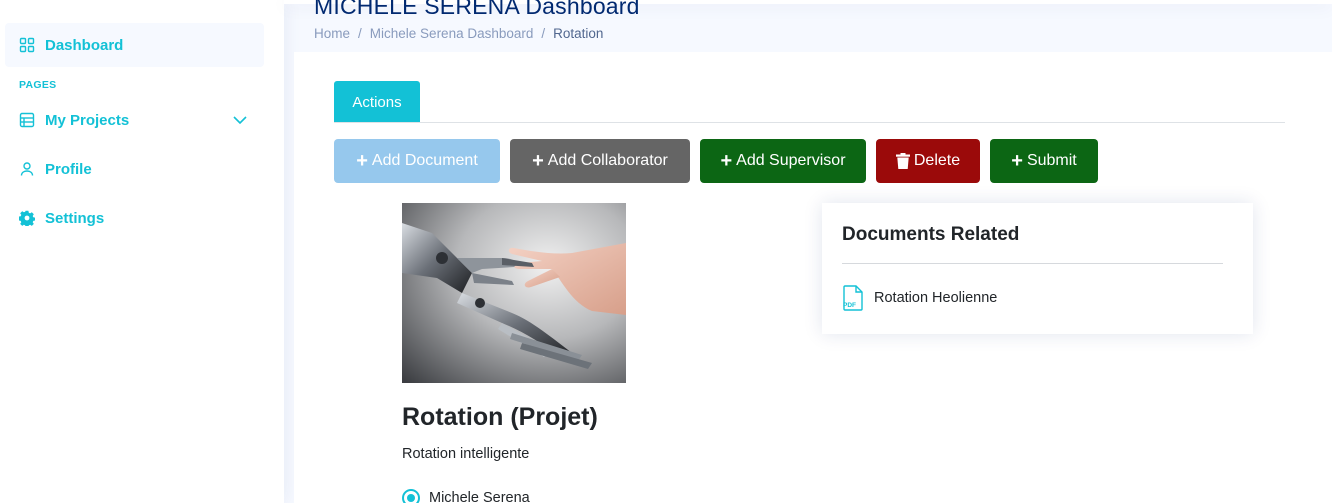 The width and height of the screenshot is (1332, 503). I want to click on button-label: Add Document, so click(424, 160).